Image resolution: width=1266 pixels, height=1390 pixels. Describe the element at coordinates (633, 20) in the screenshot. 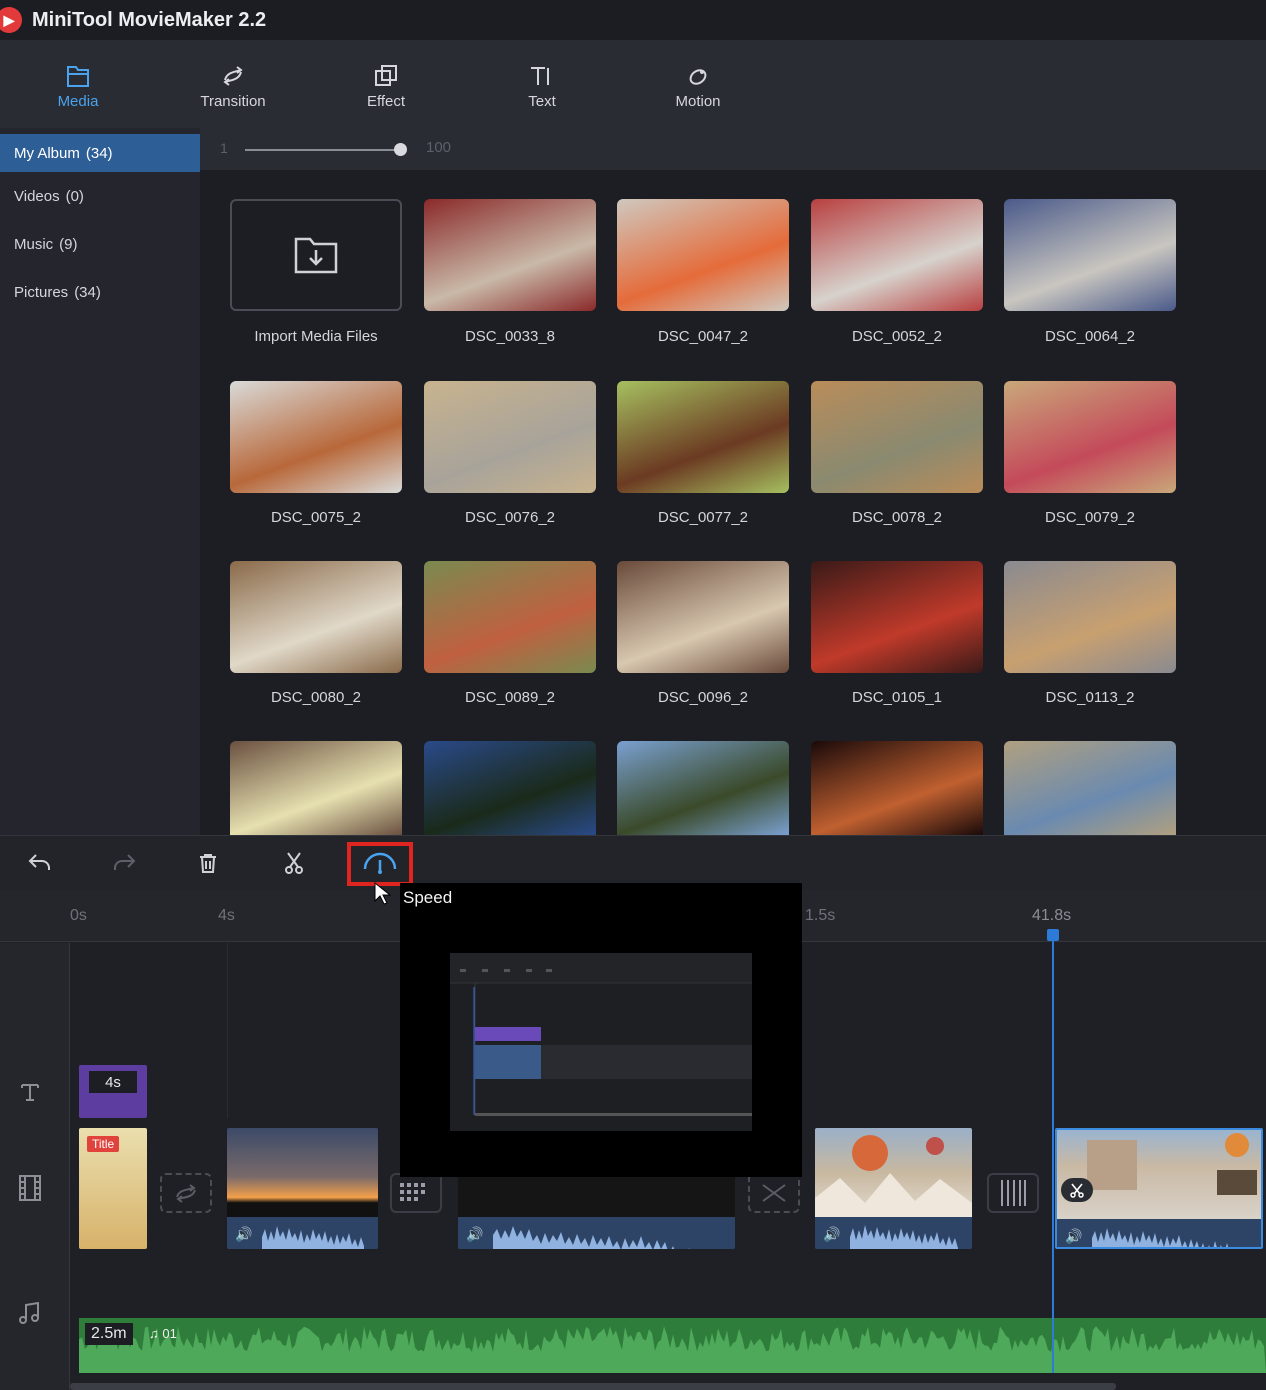

I see `title-bar: ▶ MiniTool MovieMaker 2.2` at that location.